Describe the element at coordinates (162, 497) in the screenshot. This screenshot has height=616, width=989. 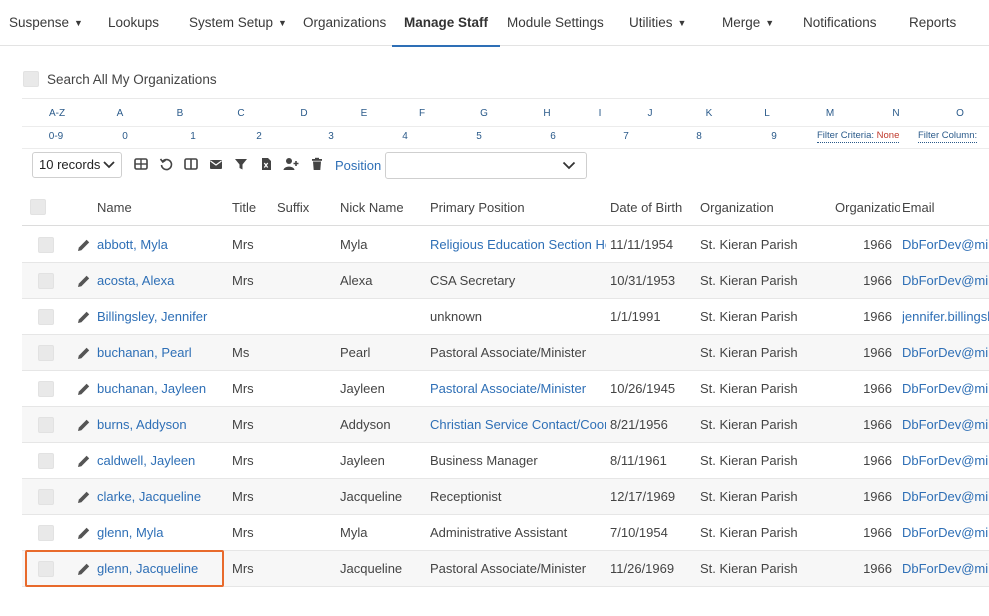
I see `staff-name-link: clarke, Jacqueline` at that location.